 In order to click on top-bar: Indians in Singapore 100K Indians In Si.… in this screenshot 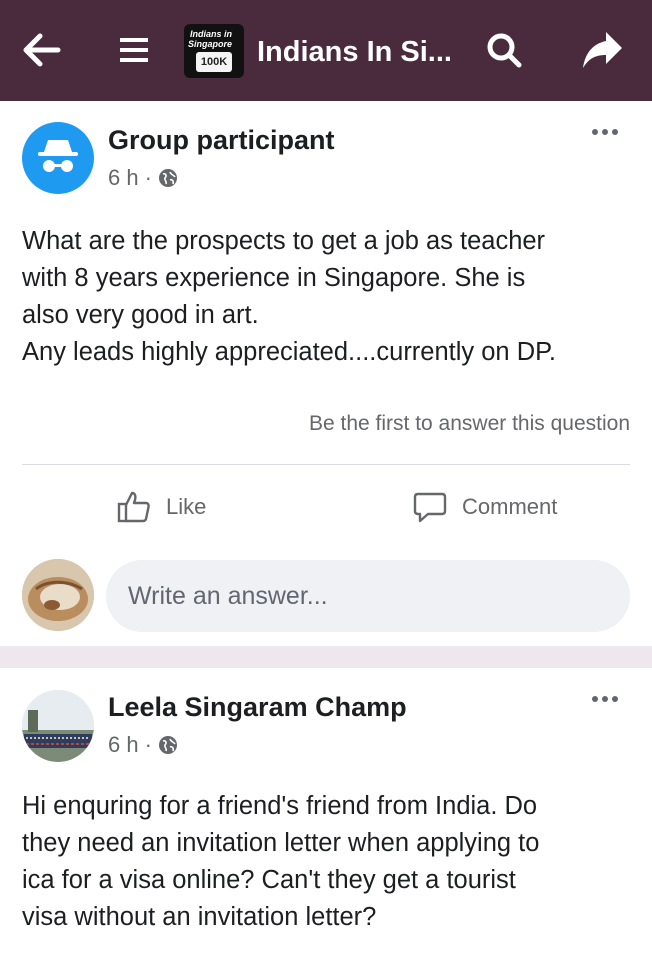, I will do `click(326, 50)`.